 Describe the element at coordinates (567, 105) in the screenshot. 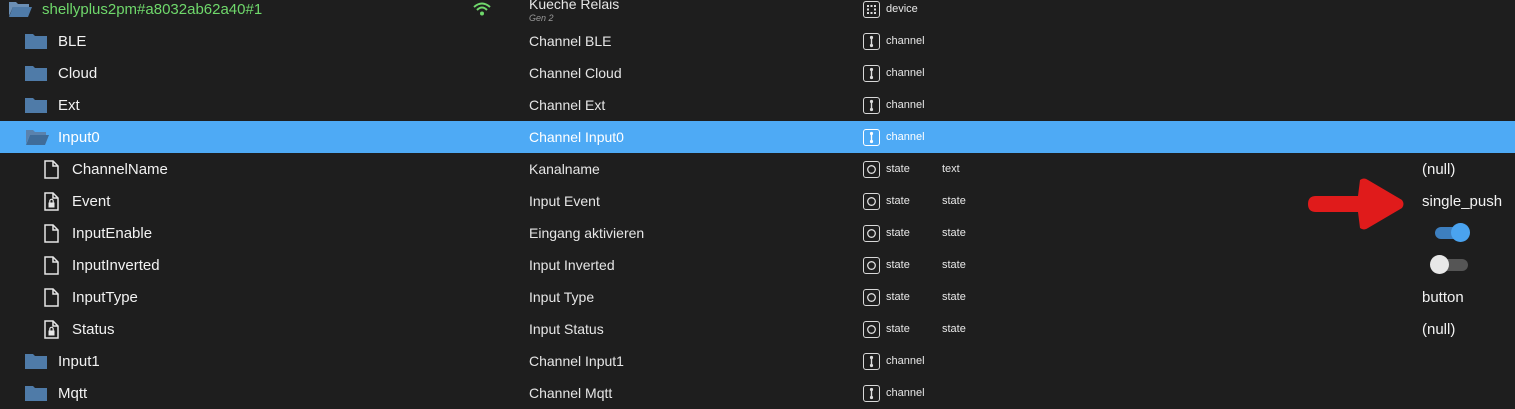

I see `channel-description: Channel Ext` at that location.